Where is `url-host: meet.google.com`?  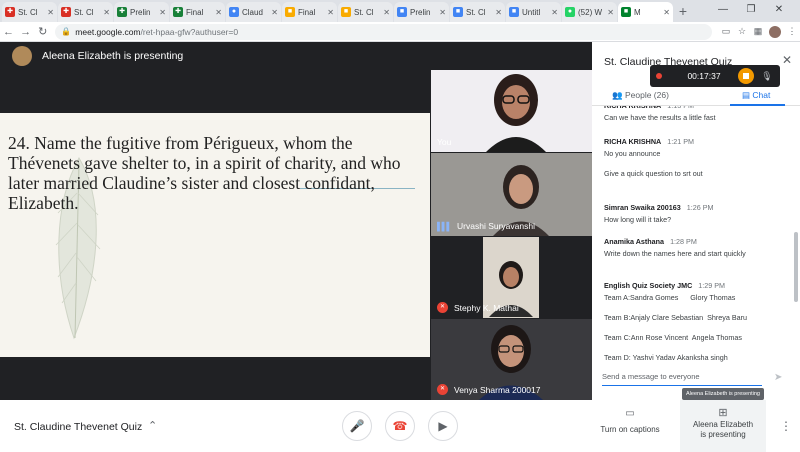 url-host: meet.google.com is located at coordinates (108, 31).